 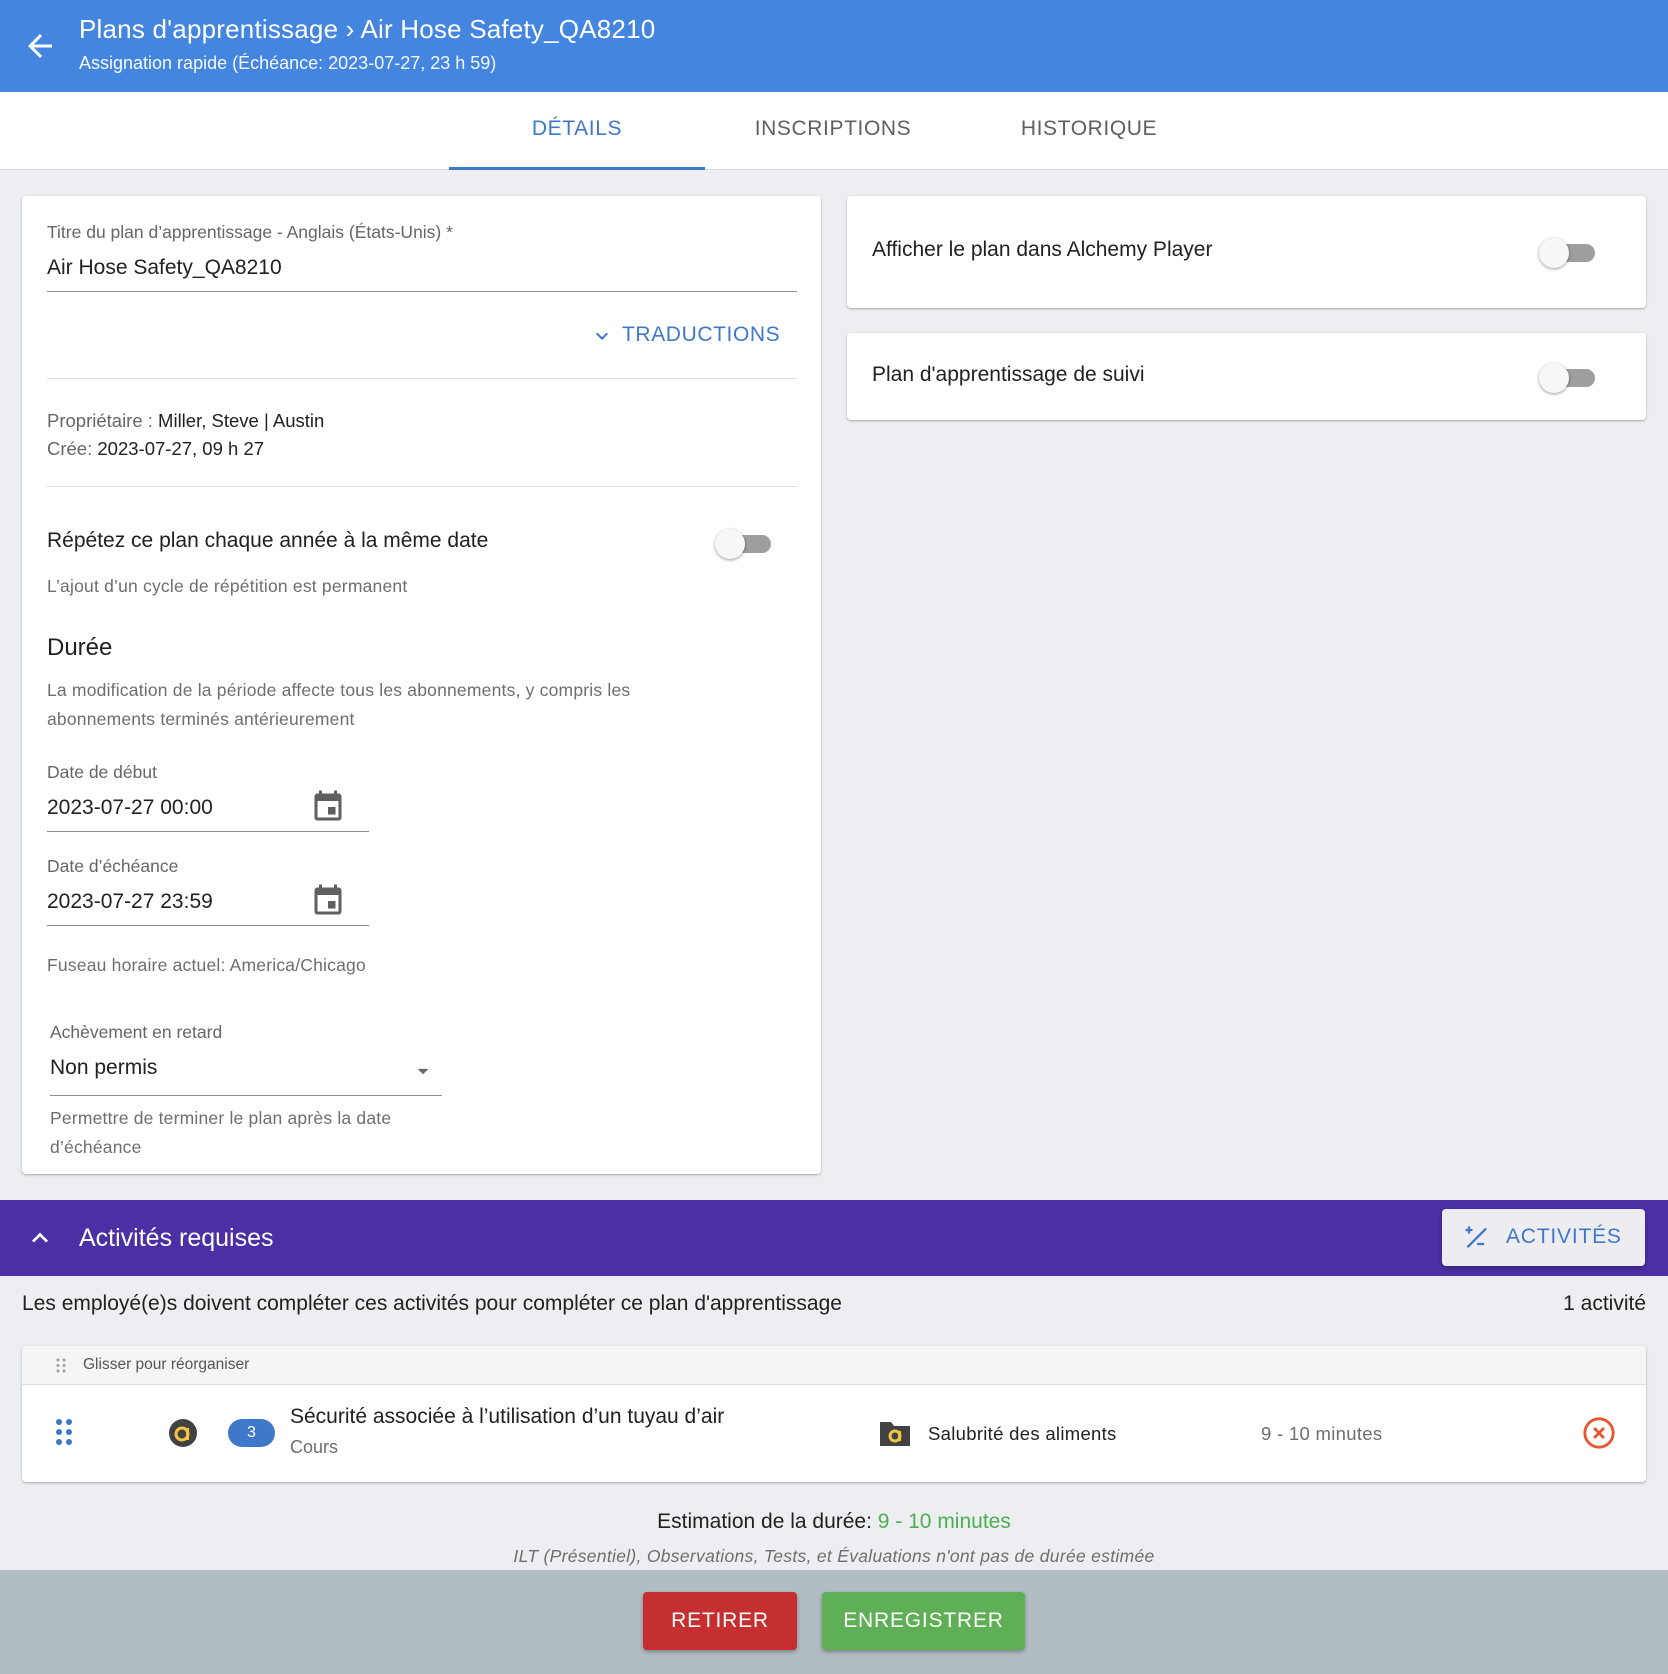 I want to click on late-completion-hint-2: d’échéance, so click(x=96, y=1147).